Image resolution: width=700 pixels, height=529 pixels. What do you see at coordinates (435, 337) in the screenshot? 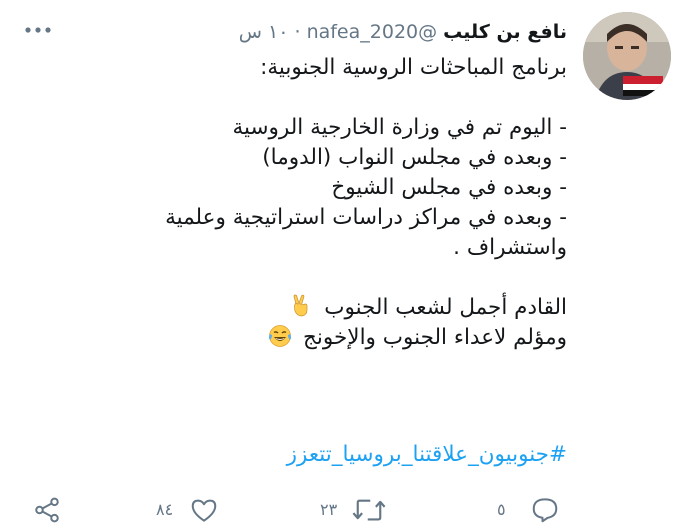
I see `tweet-line-text: ومؤلم لاعداء الجنوب والإخونج` at bounding box center [435, 337].